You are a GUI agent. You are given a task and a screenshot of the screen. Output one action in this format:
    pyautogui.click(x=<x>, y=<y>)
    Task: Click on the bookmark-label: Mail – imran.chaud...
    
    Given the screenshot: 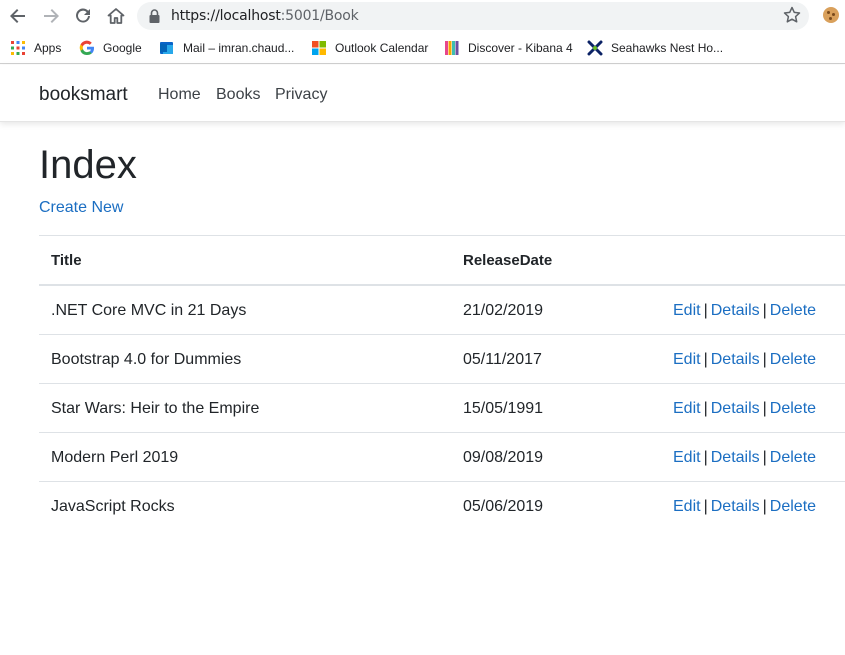 What is the action you would take?
    pyautogui.click(x=239, y=48)
    